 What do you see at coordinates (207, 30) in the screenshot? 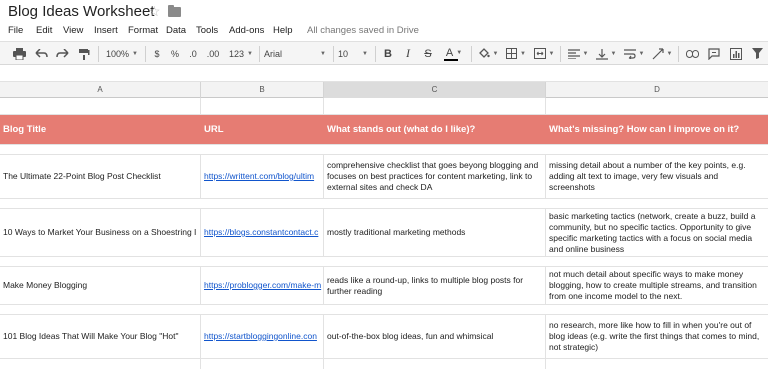
I see `menu-tools: Tools` at bounding box center [207, 30].